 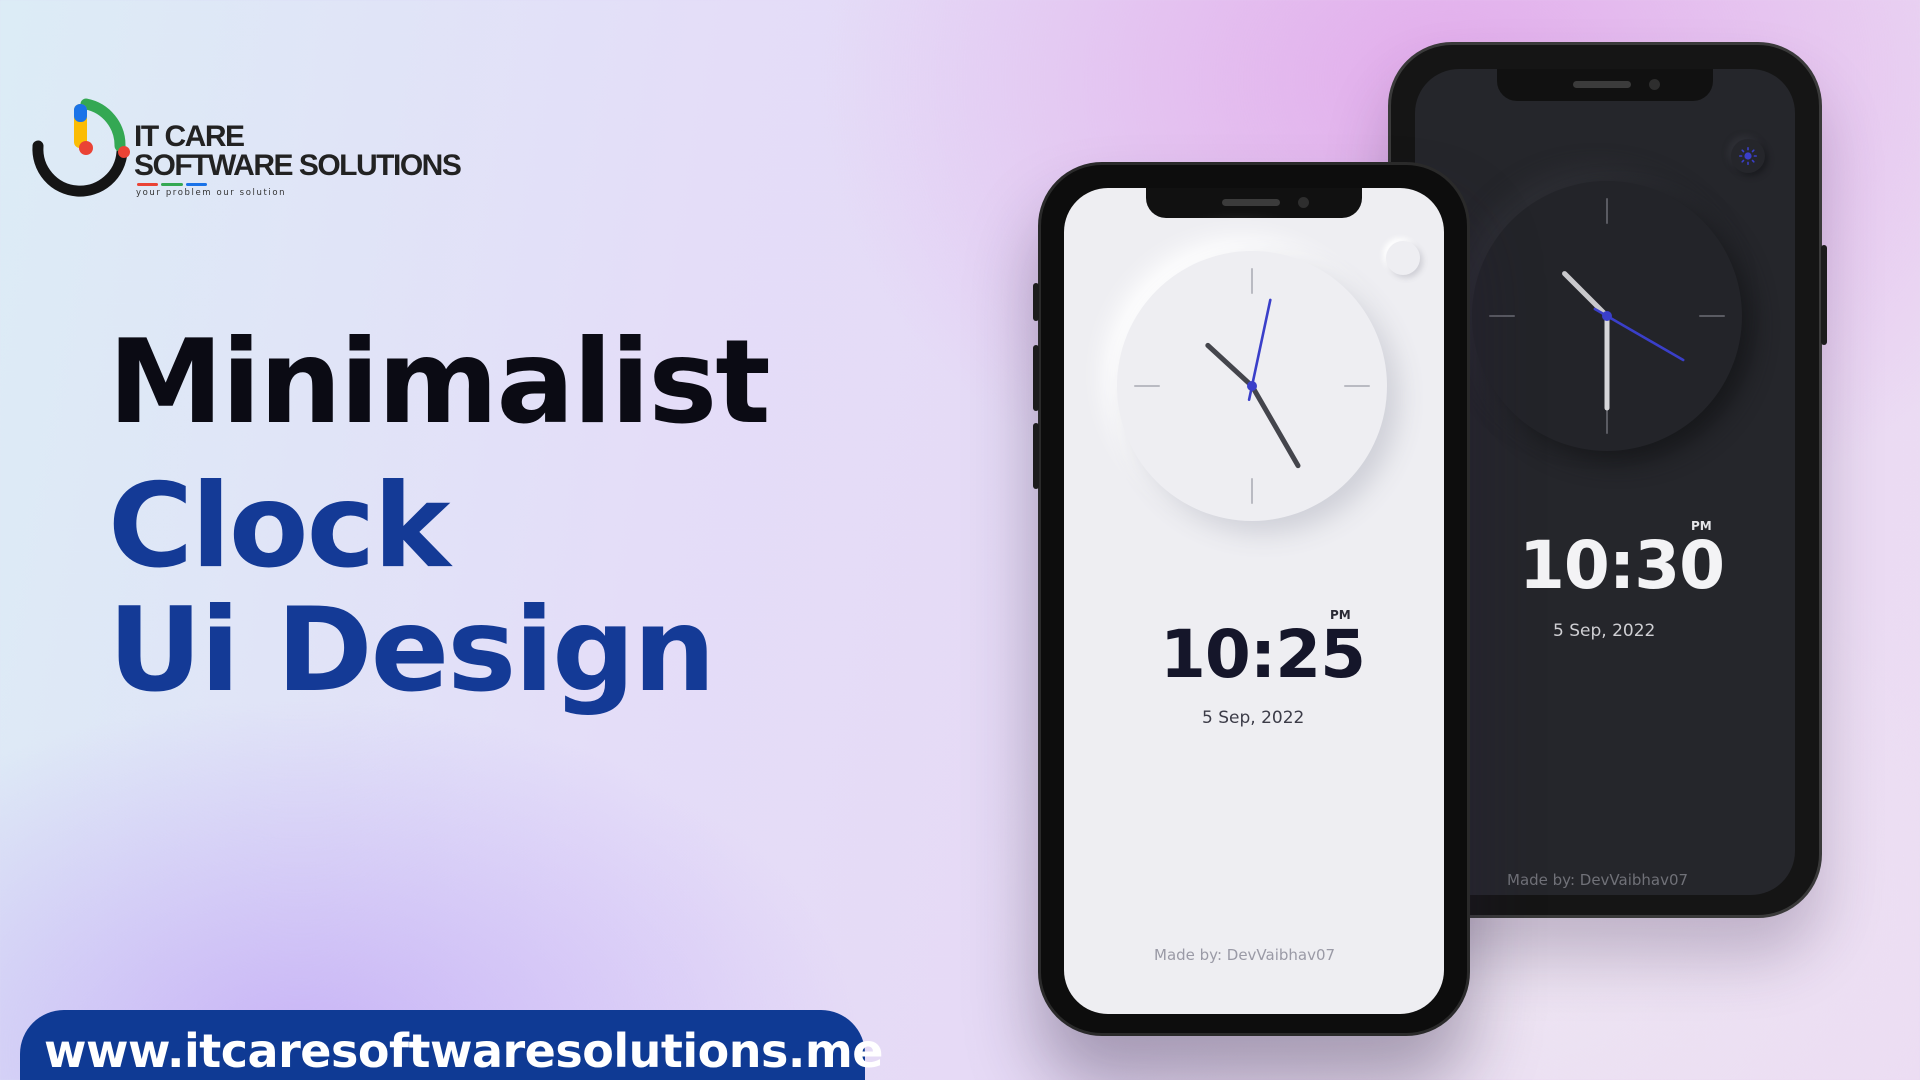 I want to click on analog-clock-light, so click(x=1252, y=386).